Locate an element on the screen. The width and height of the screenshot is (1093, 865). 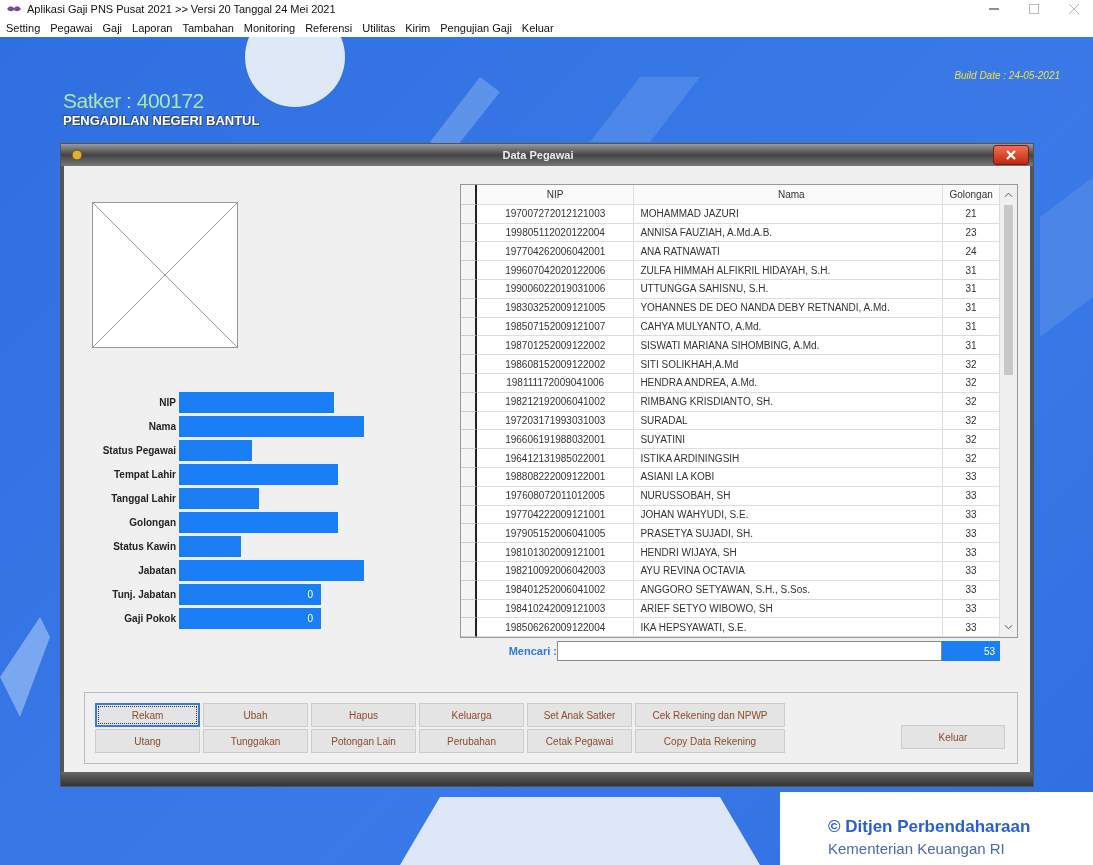
table-cell: 199607042020122006 is located at coordinates (556, 270).